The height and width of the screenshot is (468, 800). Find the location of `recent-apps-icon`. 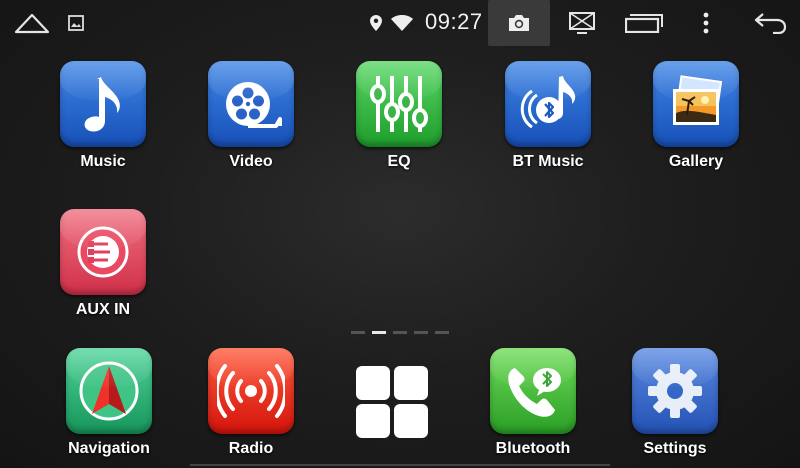

recent-apps-icon is located at coordinates (644, 23).